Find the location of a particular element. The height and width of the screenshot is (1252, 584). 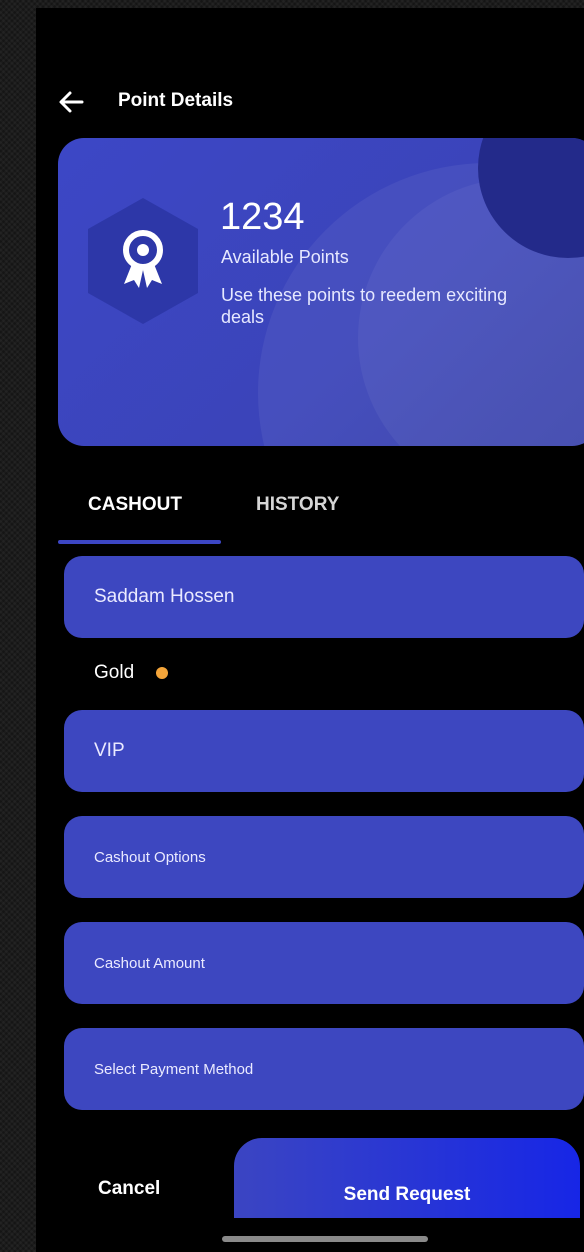

payment-method-placeholder: Select Payment Method is located at coordinates (174, 1069).